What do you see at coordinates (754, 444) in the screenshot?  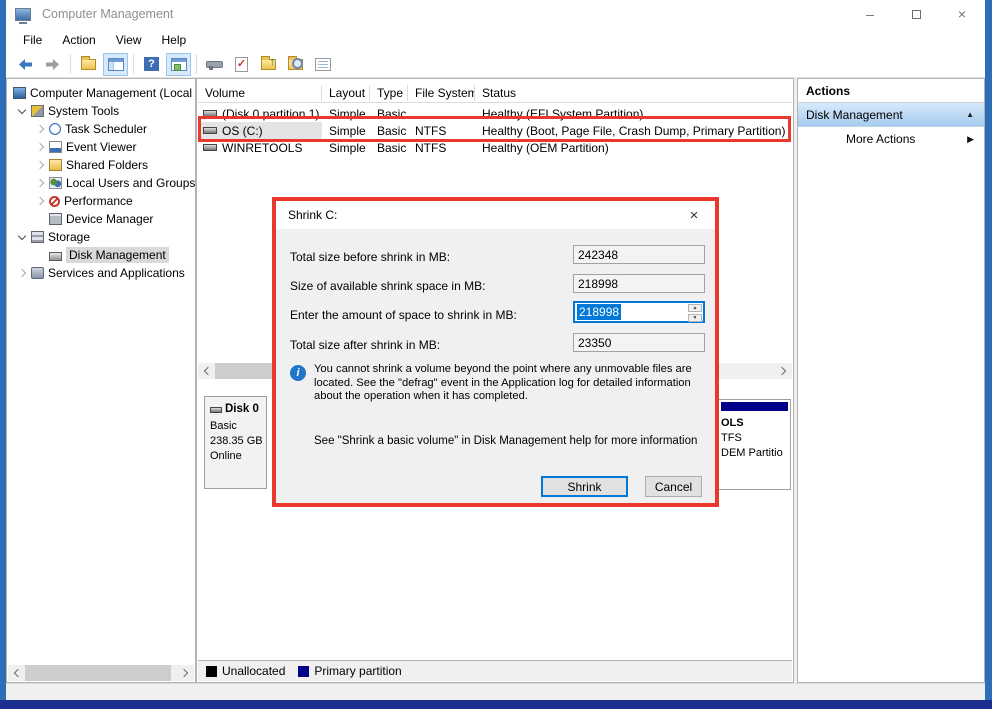 I see `partition-block-fragment: OLS TFS DEM Partitio` at bounding box center [754, 444].